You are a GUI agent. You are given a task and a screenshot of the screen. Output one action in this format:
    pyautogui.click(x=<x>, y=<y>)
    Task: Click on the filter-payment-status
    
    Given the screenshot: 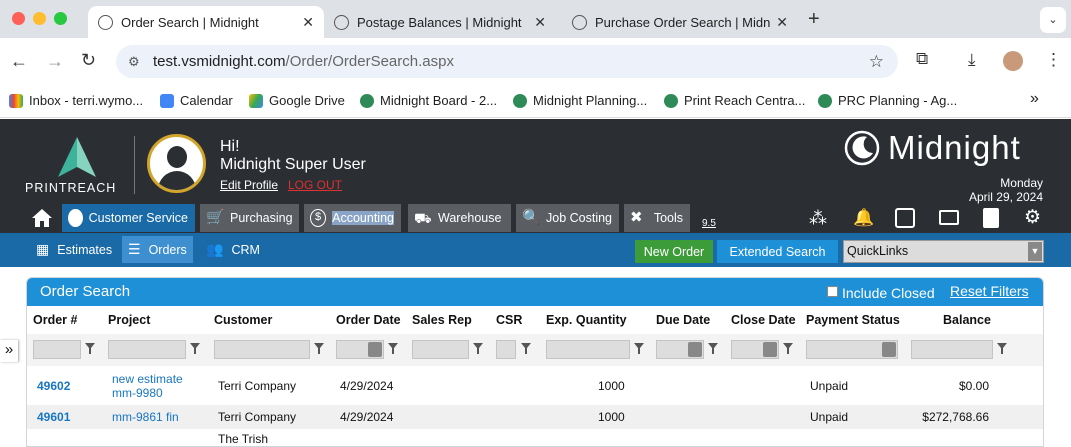 What is the action you would take?
    pyautogui.click(x=852, y=349)
    